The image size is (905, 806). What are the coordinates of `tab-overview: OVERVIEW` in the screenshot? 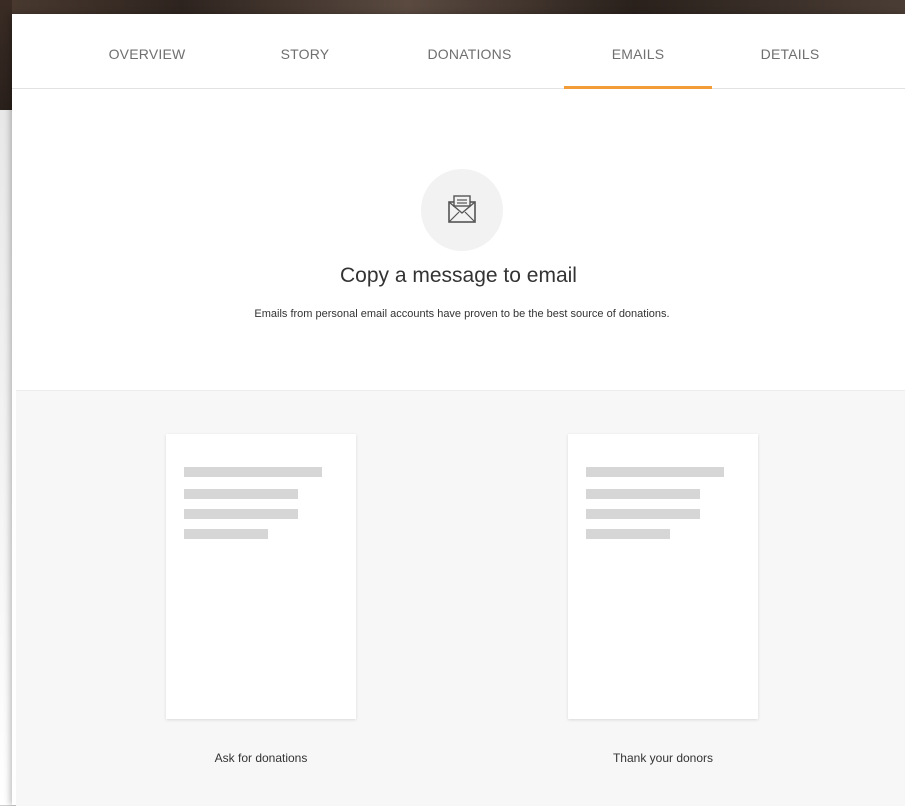 It's located at (147, 51).